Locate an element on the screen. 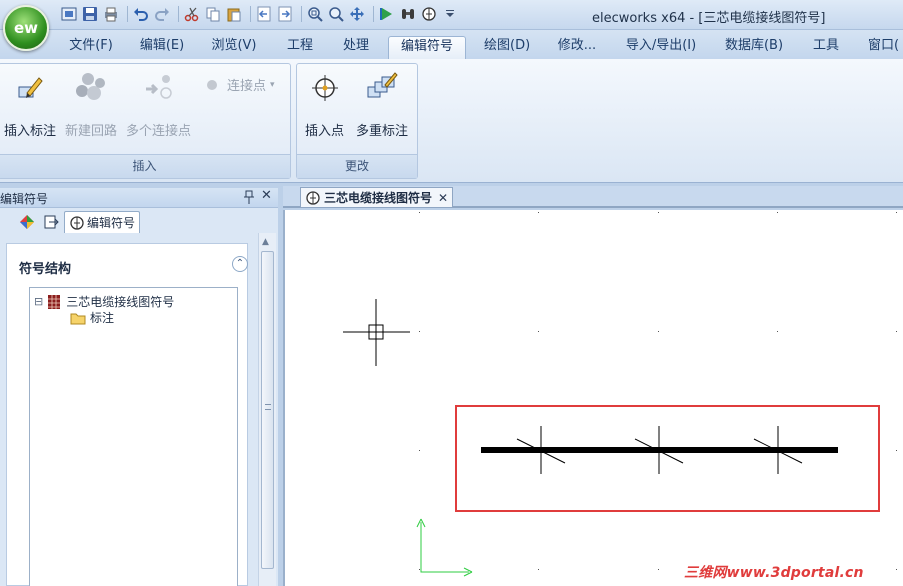 The height and width of the screenshot is (586, 903). watermark: 三维网www.3dportal.cn is located at coordinates (774, 573).